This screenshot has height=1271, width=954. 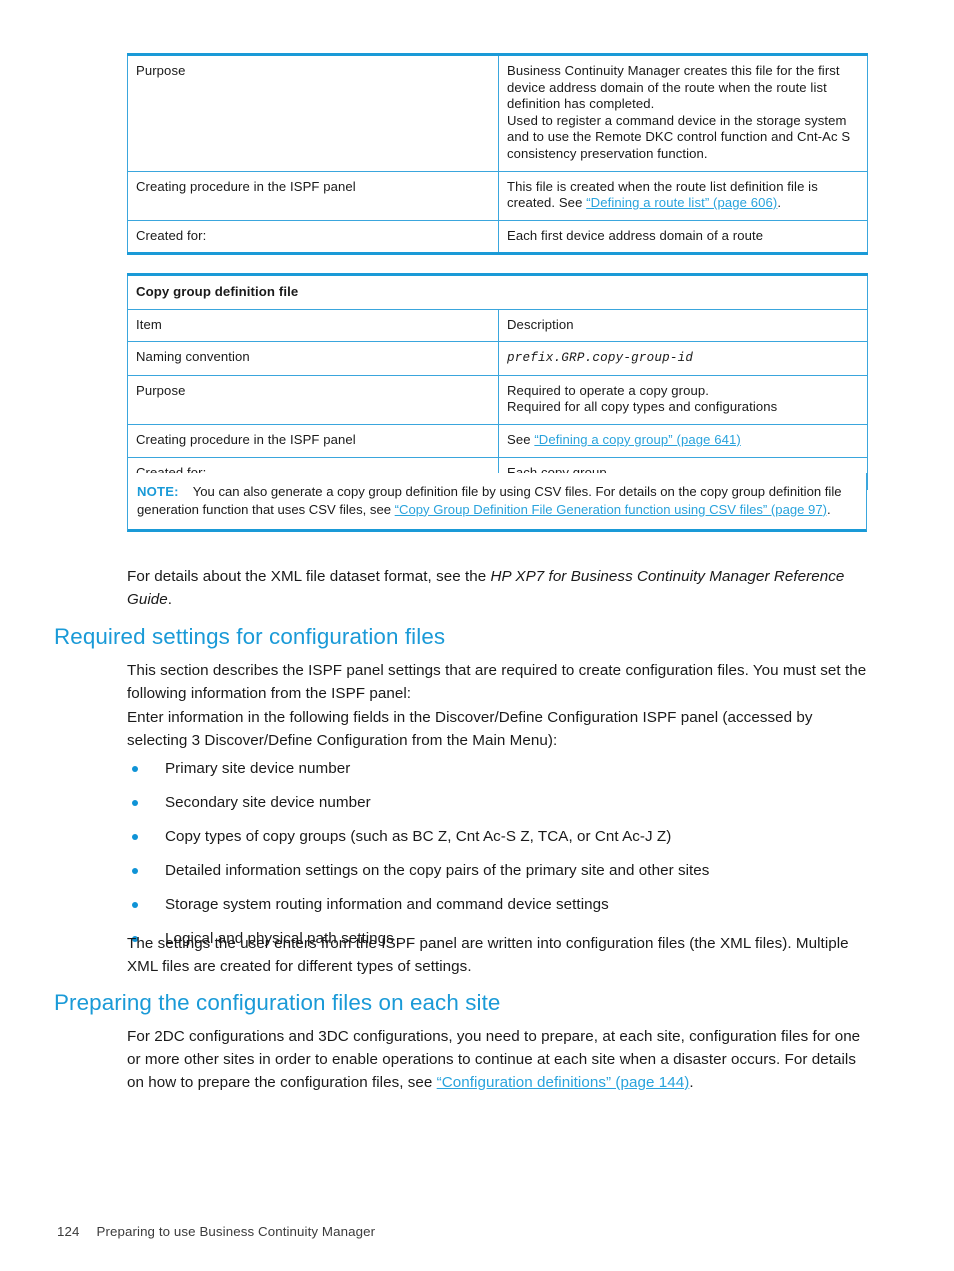 I want to click on note-label: NOTE:, so click(x=158, y=491).